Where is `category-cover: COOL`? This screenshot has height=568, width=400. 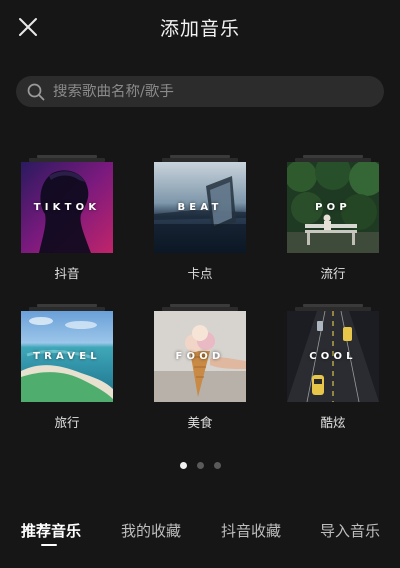 category-cover: COOL is located at coordinates (333, 356).